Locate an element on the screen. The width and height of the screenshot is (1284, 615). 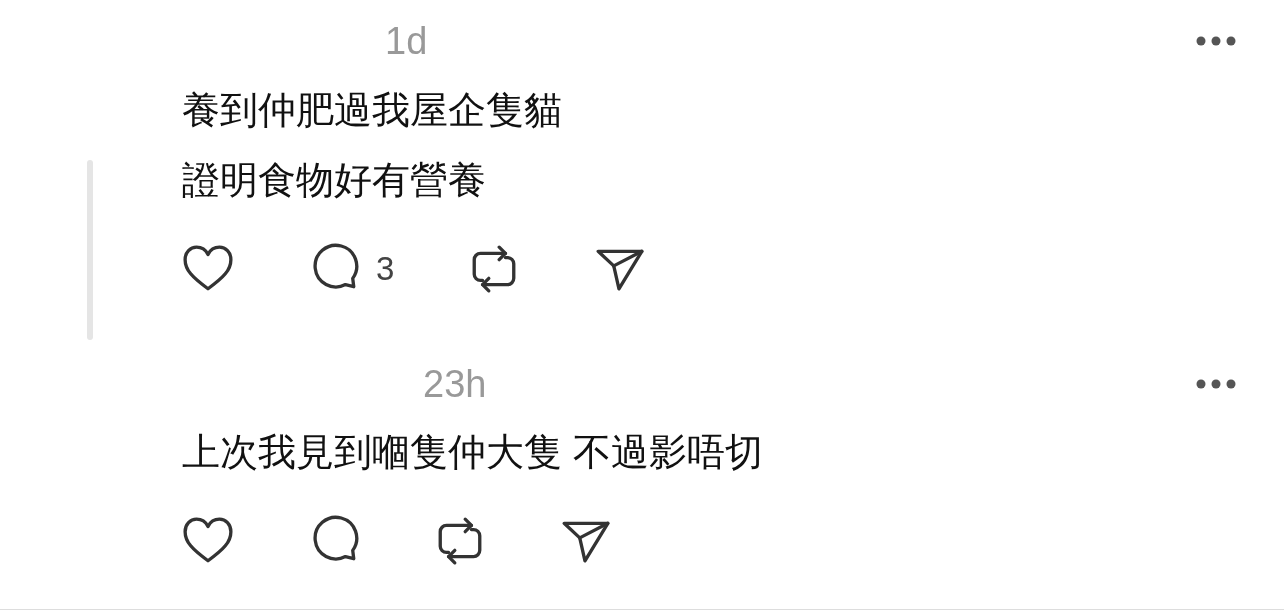
post-time: 23h is located at coordinates (455, 384).